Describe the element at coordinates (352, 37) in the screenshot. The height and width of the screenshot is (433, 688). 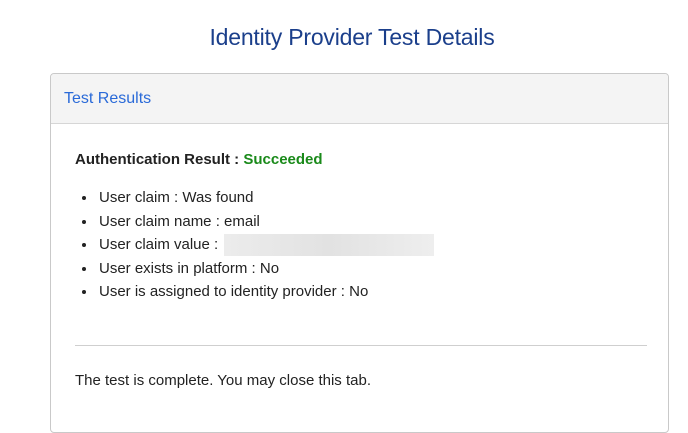
I see `page-title: Identity Provider Test Details` at that location.